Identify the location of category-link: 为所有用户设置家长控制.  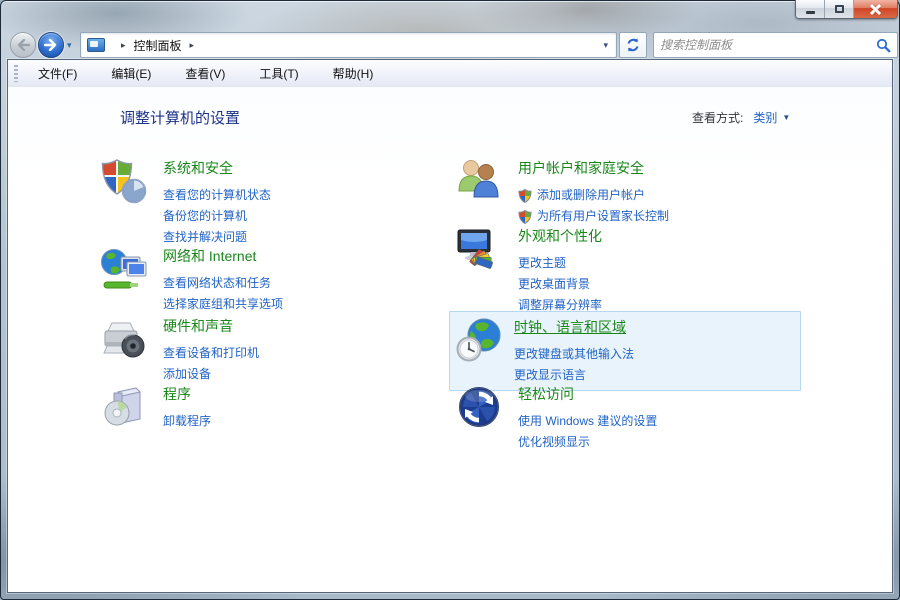
(593, 216).